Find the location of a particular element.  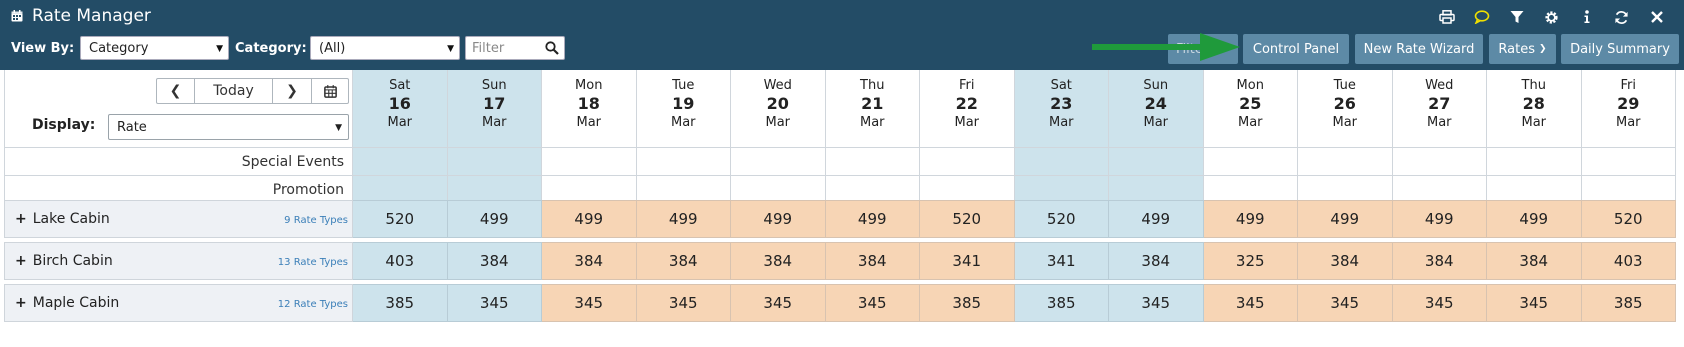

daily-summary-button: Daily Summary is located at coordinates (1620, 49).